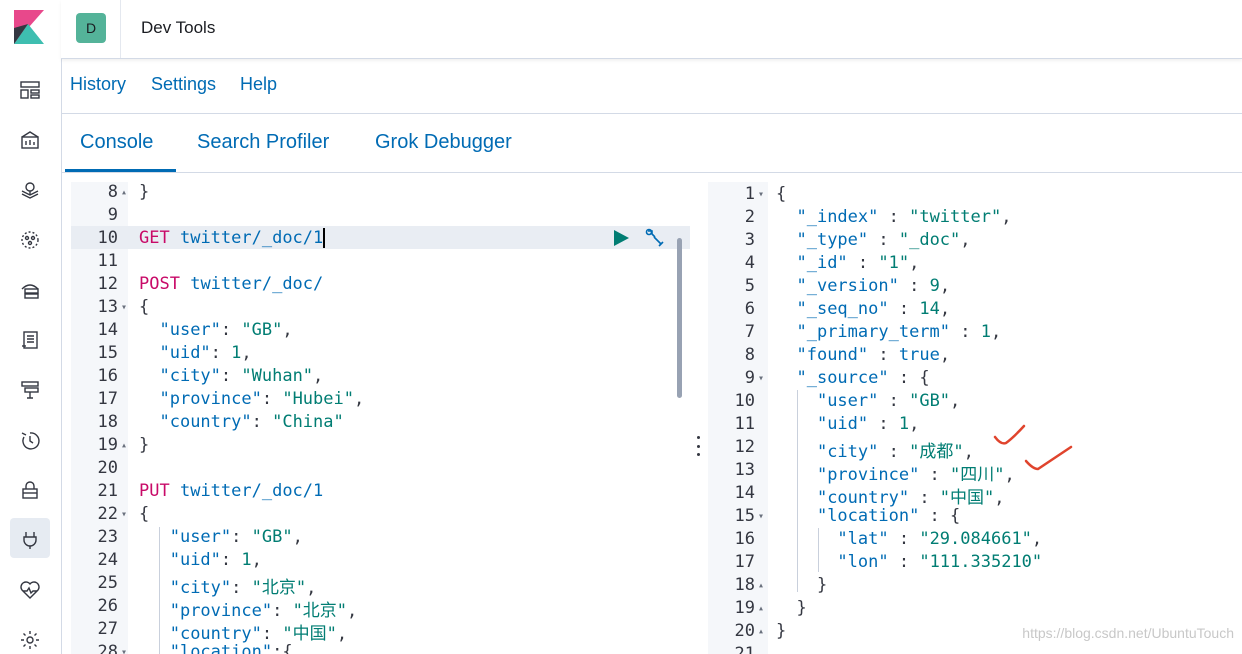 The image size is (1242, 654). Describe the element at coordinates (888, 332) in the screenshot. I see `code-line: "_primary_term" : 1,` at that location.